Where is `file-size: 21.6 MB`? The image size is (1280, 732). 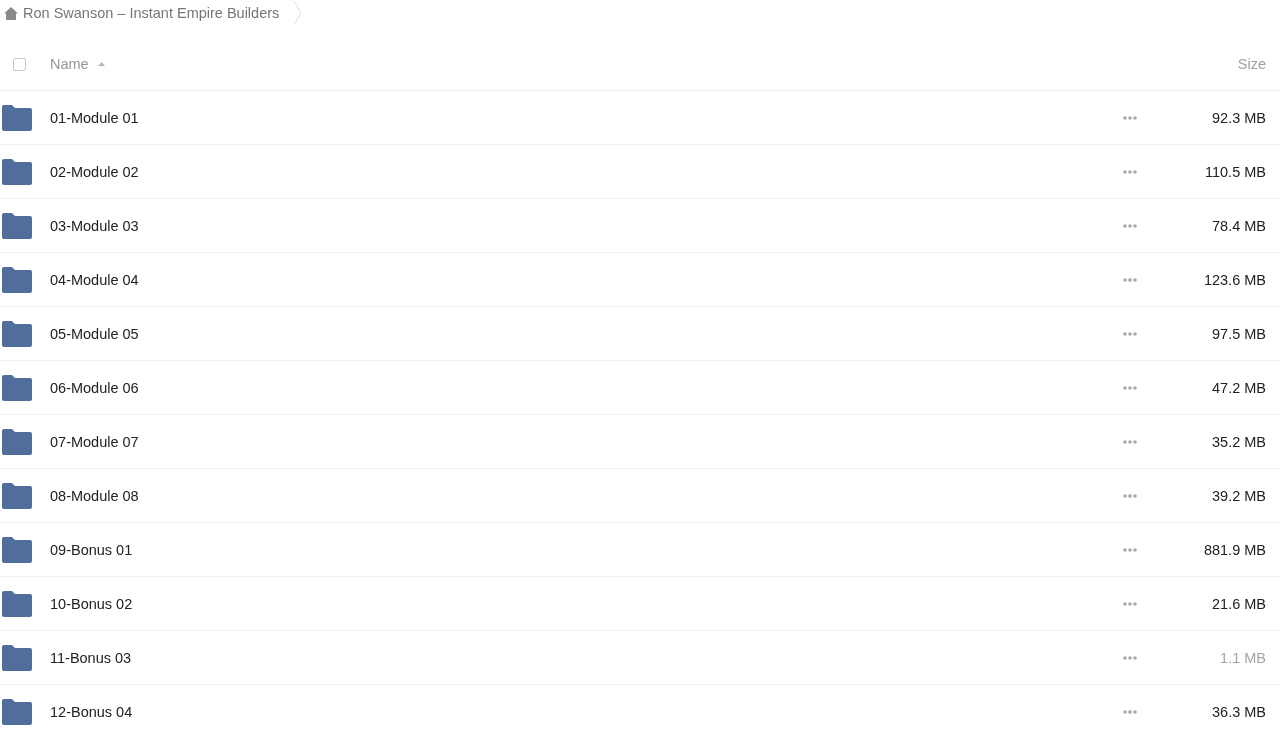
file-size: 21.6 MB is located at coordinates (1239, 603).